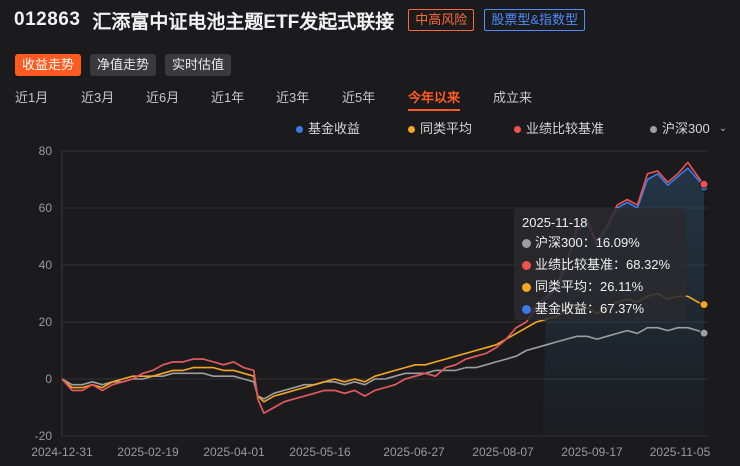 The width and height of the screenshot is (740, 466). I want to click on tab-realtime-estimate: 实时估值, so click(198, 65).